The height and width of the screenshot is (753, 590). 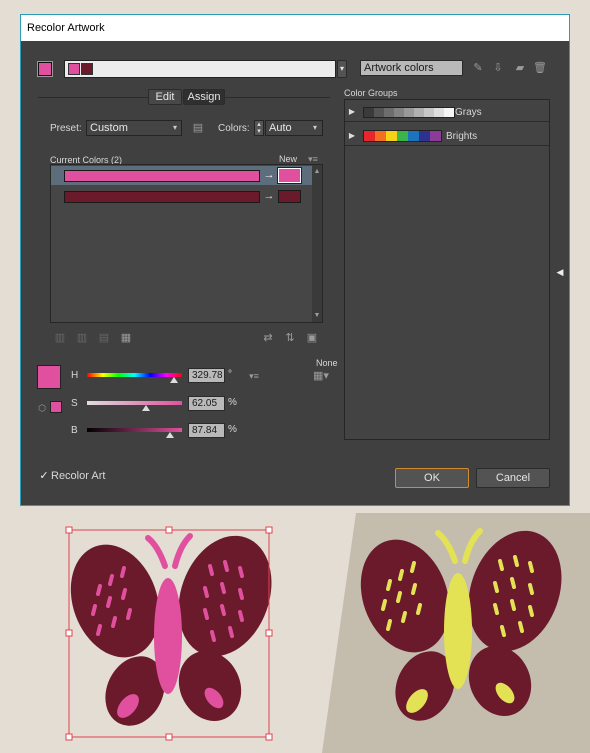 What do you see at coordinates (145, 408) in the screenshot?
I see `saturation-slider-thumb` at bounding box center [145, 408].